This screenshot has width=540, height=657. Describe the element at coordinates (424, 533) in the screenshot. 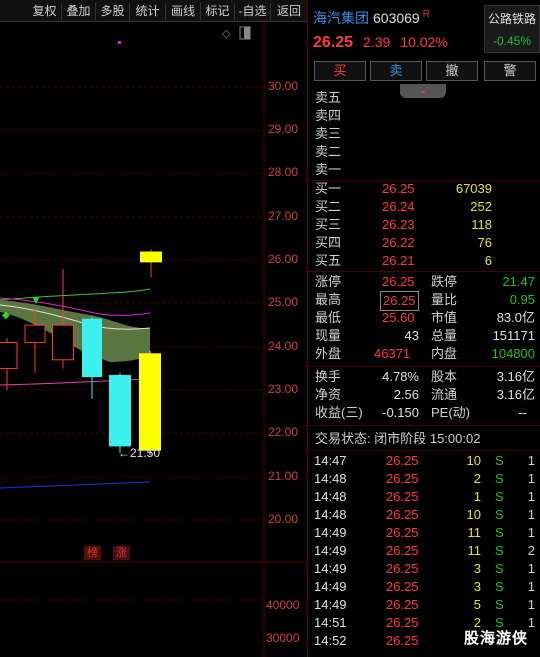

I see `tick-row: 14:49 26.25 11 S 1` at that location.